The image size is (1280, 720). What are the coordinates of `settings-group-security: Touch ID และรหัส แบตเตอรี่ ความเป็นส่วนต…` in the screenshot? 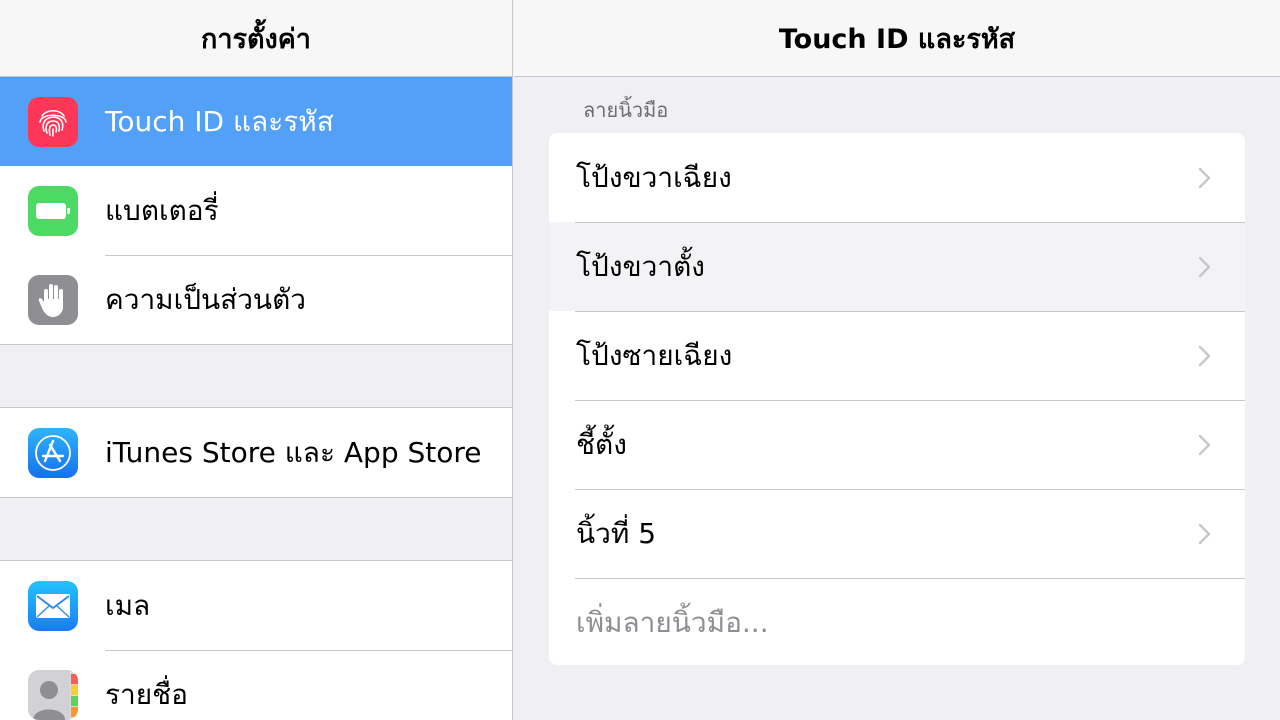 It's located at (256, 211).